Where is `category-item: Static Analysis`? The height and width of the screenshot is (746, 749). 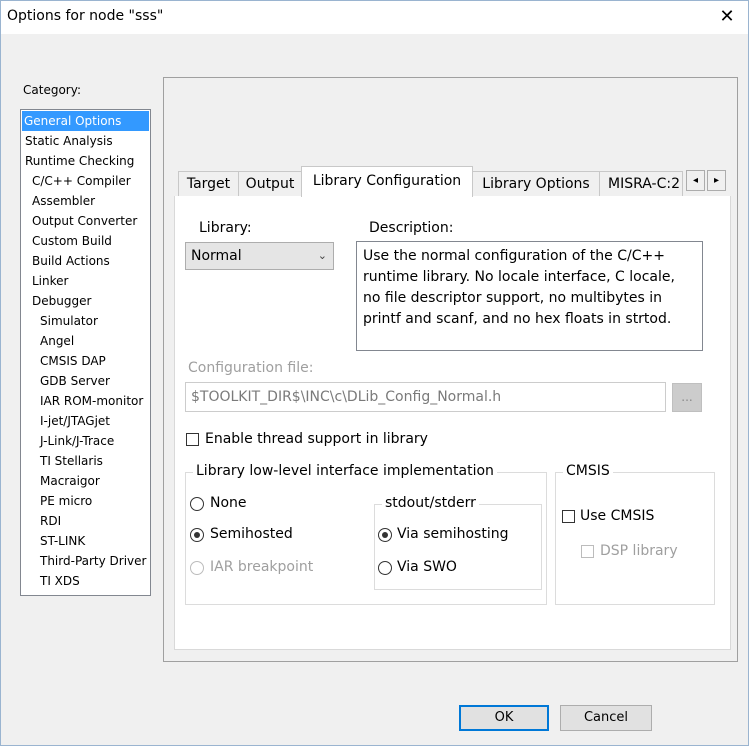
category-item: Static Analysis is located at coordinates (69, 141).